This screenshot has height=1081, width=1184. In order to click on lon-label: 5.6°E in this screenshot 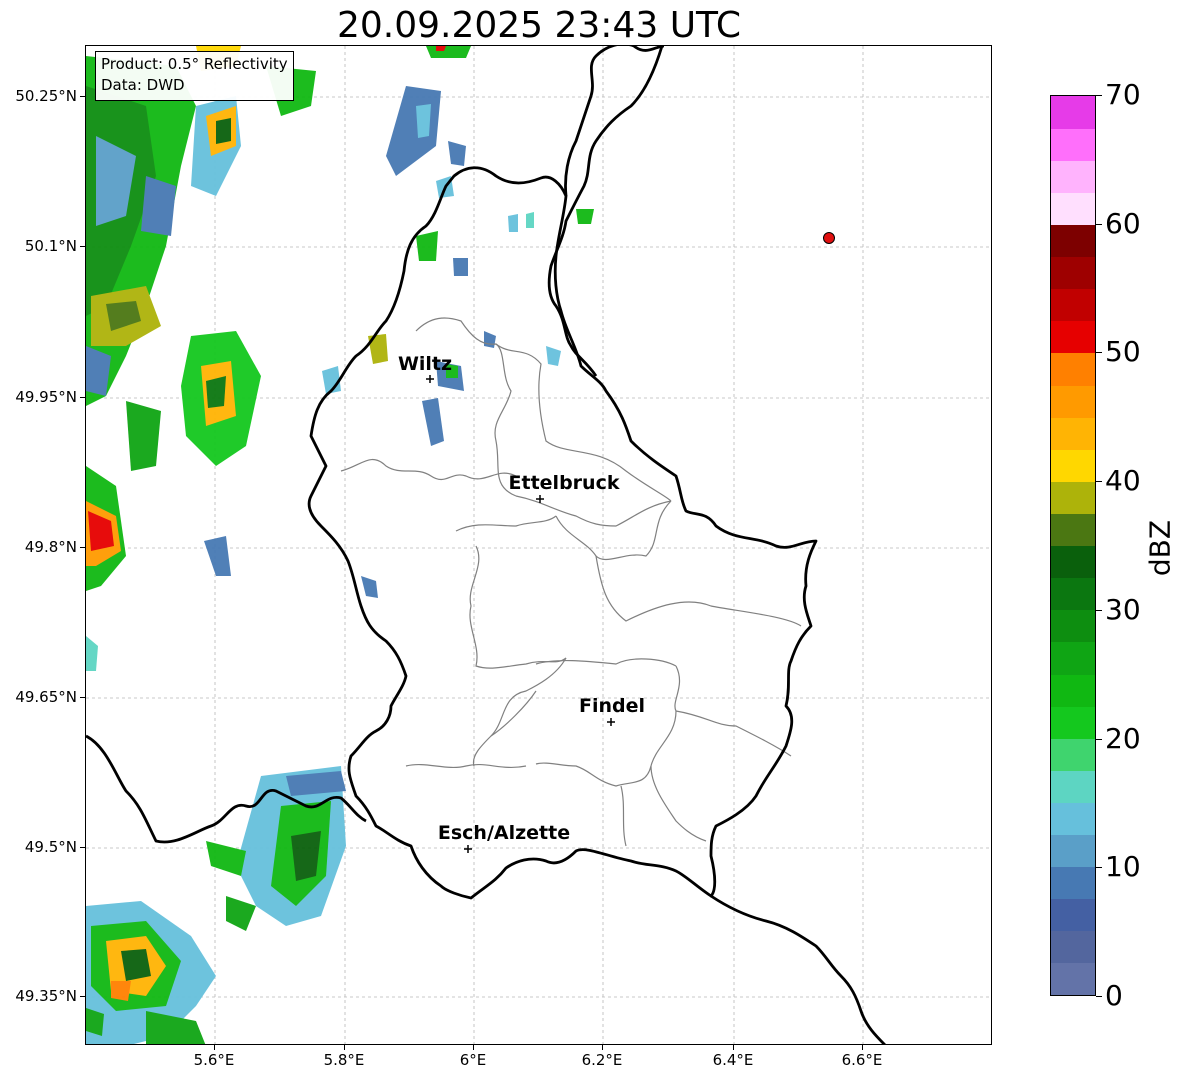, I will do `click(214, 1060)`.